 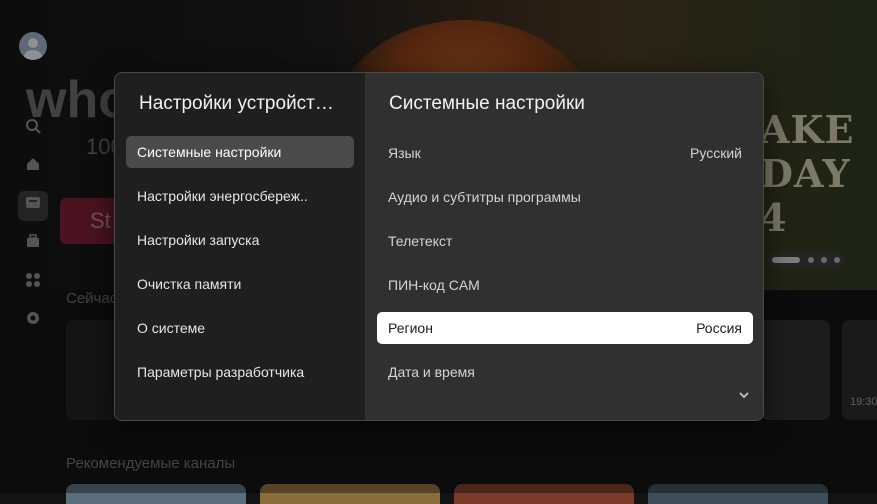 What do you see at coordinates (565, 241) in the screenshot?
I see `setting-teletext: Телетекст` at bounding box center [565, 241].